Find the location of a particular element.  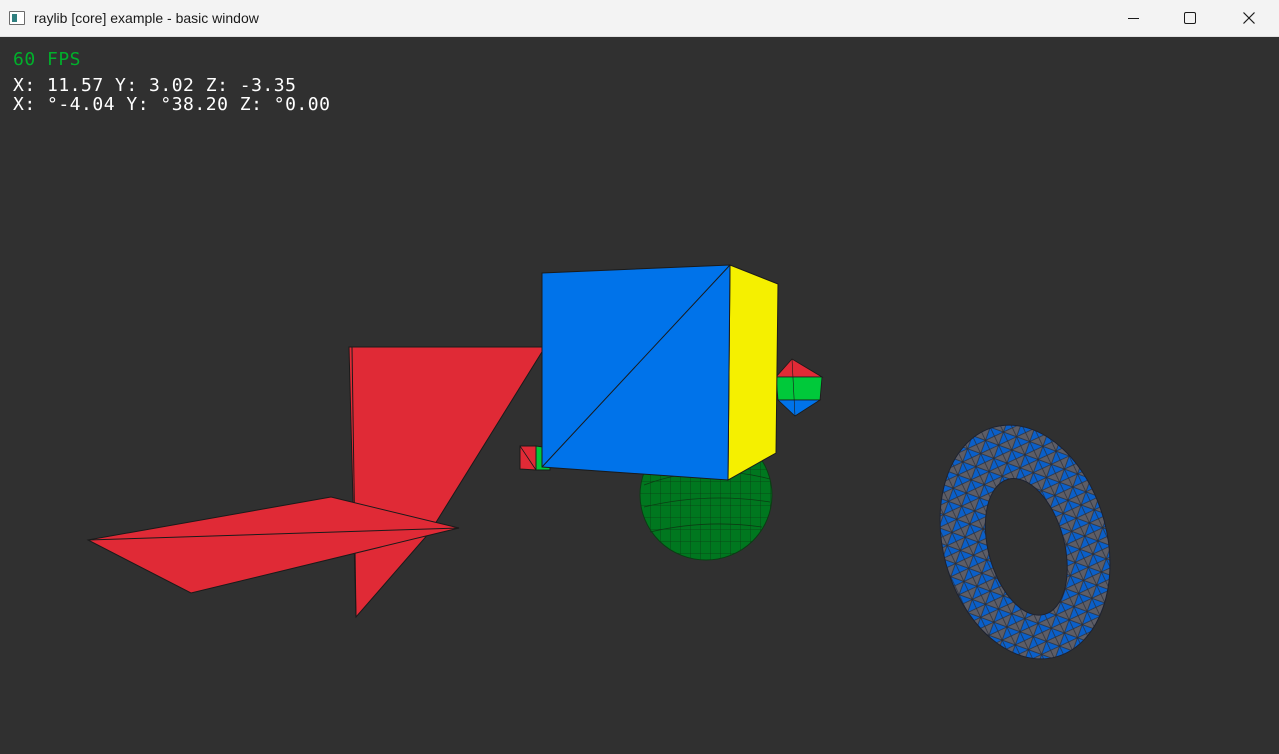

torus is located at coordinates (1030, 552).